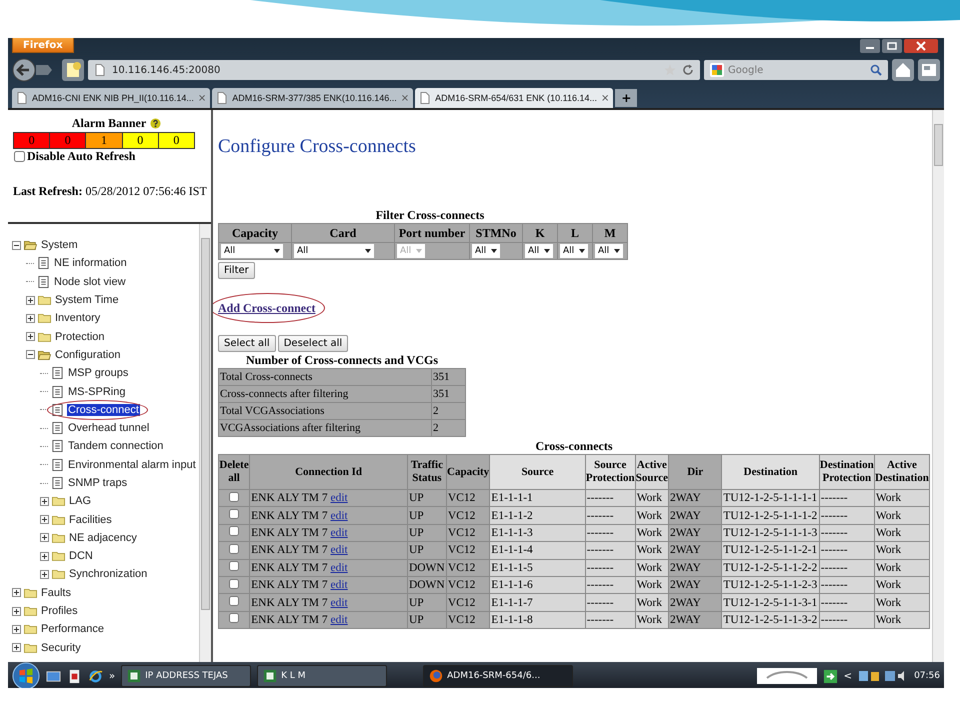  I want to click on browser-tab: ADM16-SRM-377/385 ENK(10.116.146... ×, so click(313, 98).